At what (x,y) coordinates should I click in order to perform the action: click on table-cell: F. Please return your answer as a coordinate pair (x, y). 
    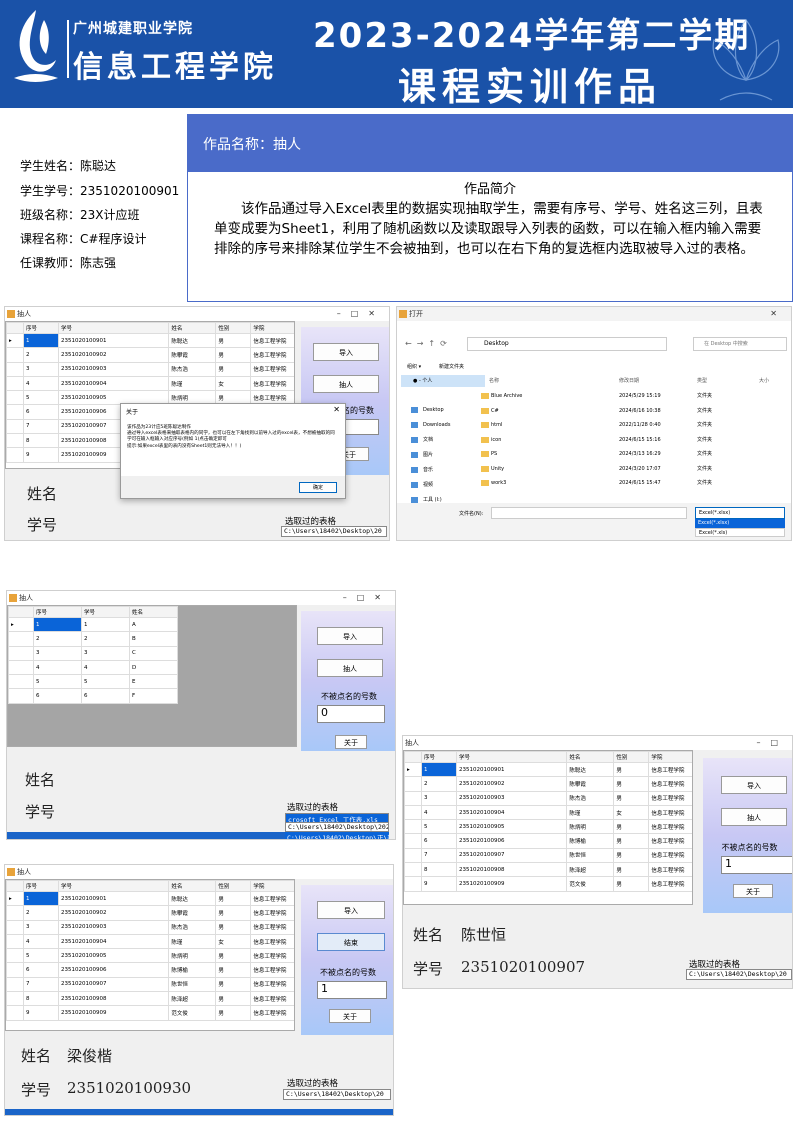
    Looking at the image, I should click on (153, 696).